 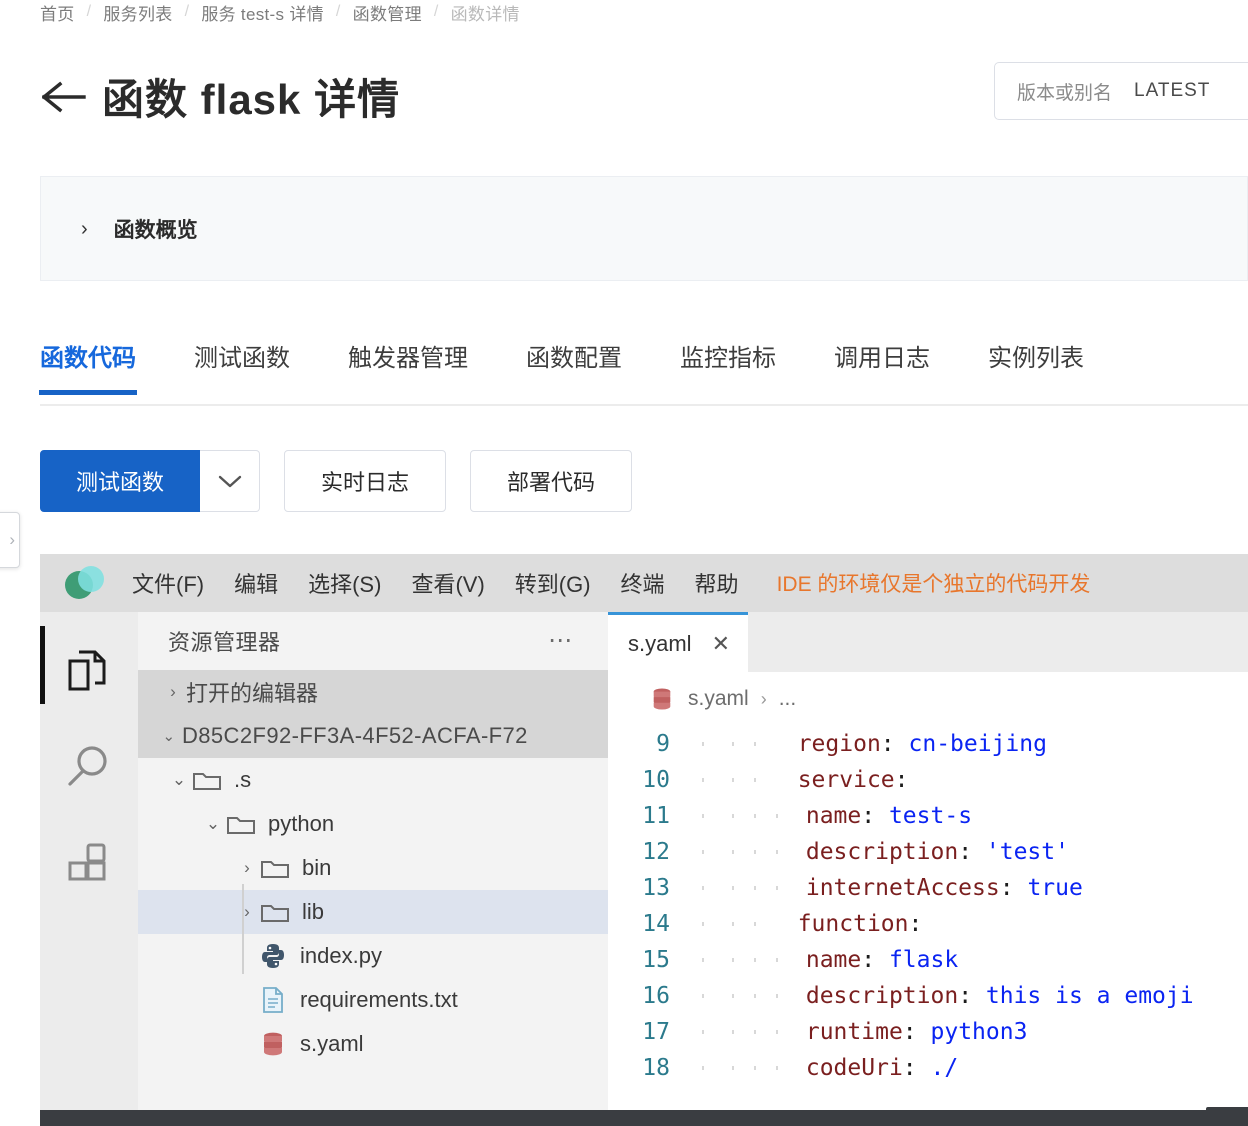 What do you see at coordinates (373, 824) in the screenshot?
I see `tree-item-python: ⌄ python` at bounding box center [373, 824].